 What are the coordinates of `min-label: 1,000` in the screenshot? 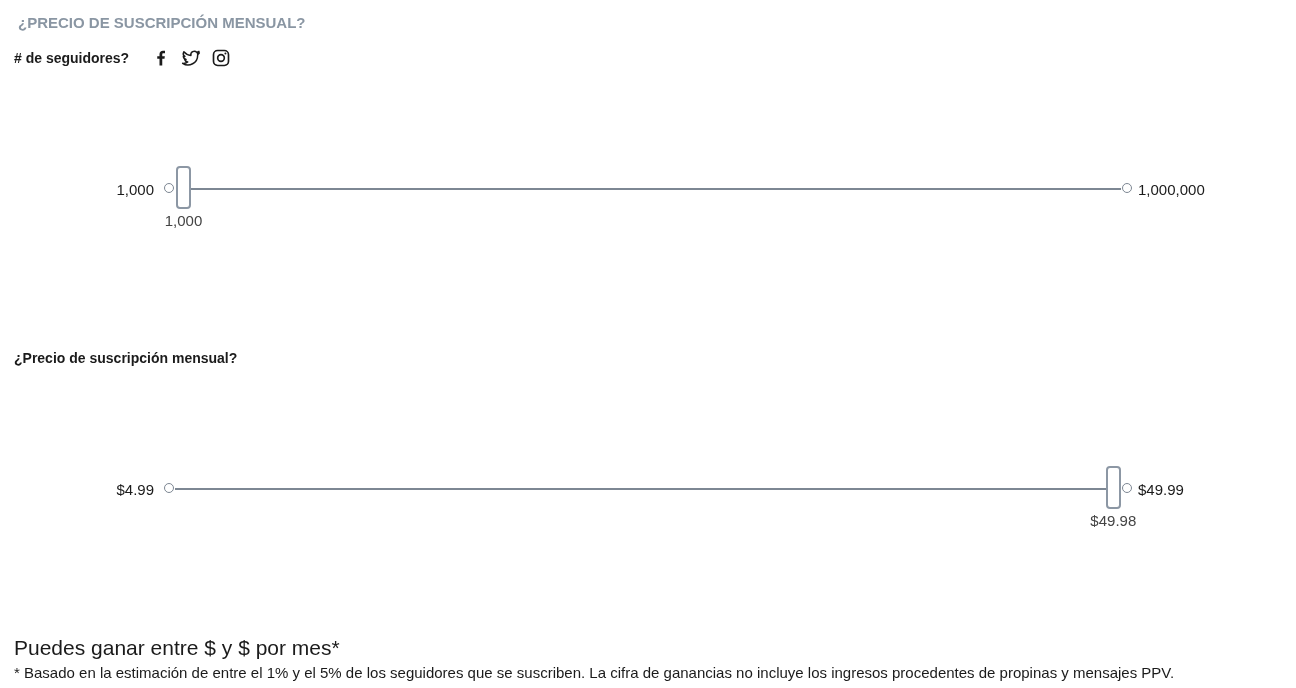 It's located at (135, 189).